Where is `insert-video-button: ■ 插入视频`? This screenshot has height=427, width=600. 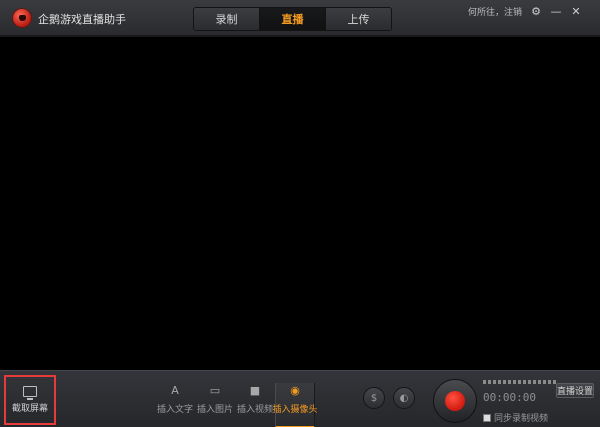
insert-video-button: ■ 插入视频 is located at coordinates (255, 405).